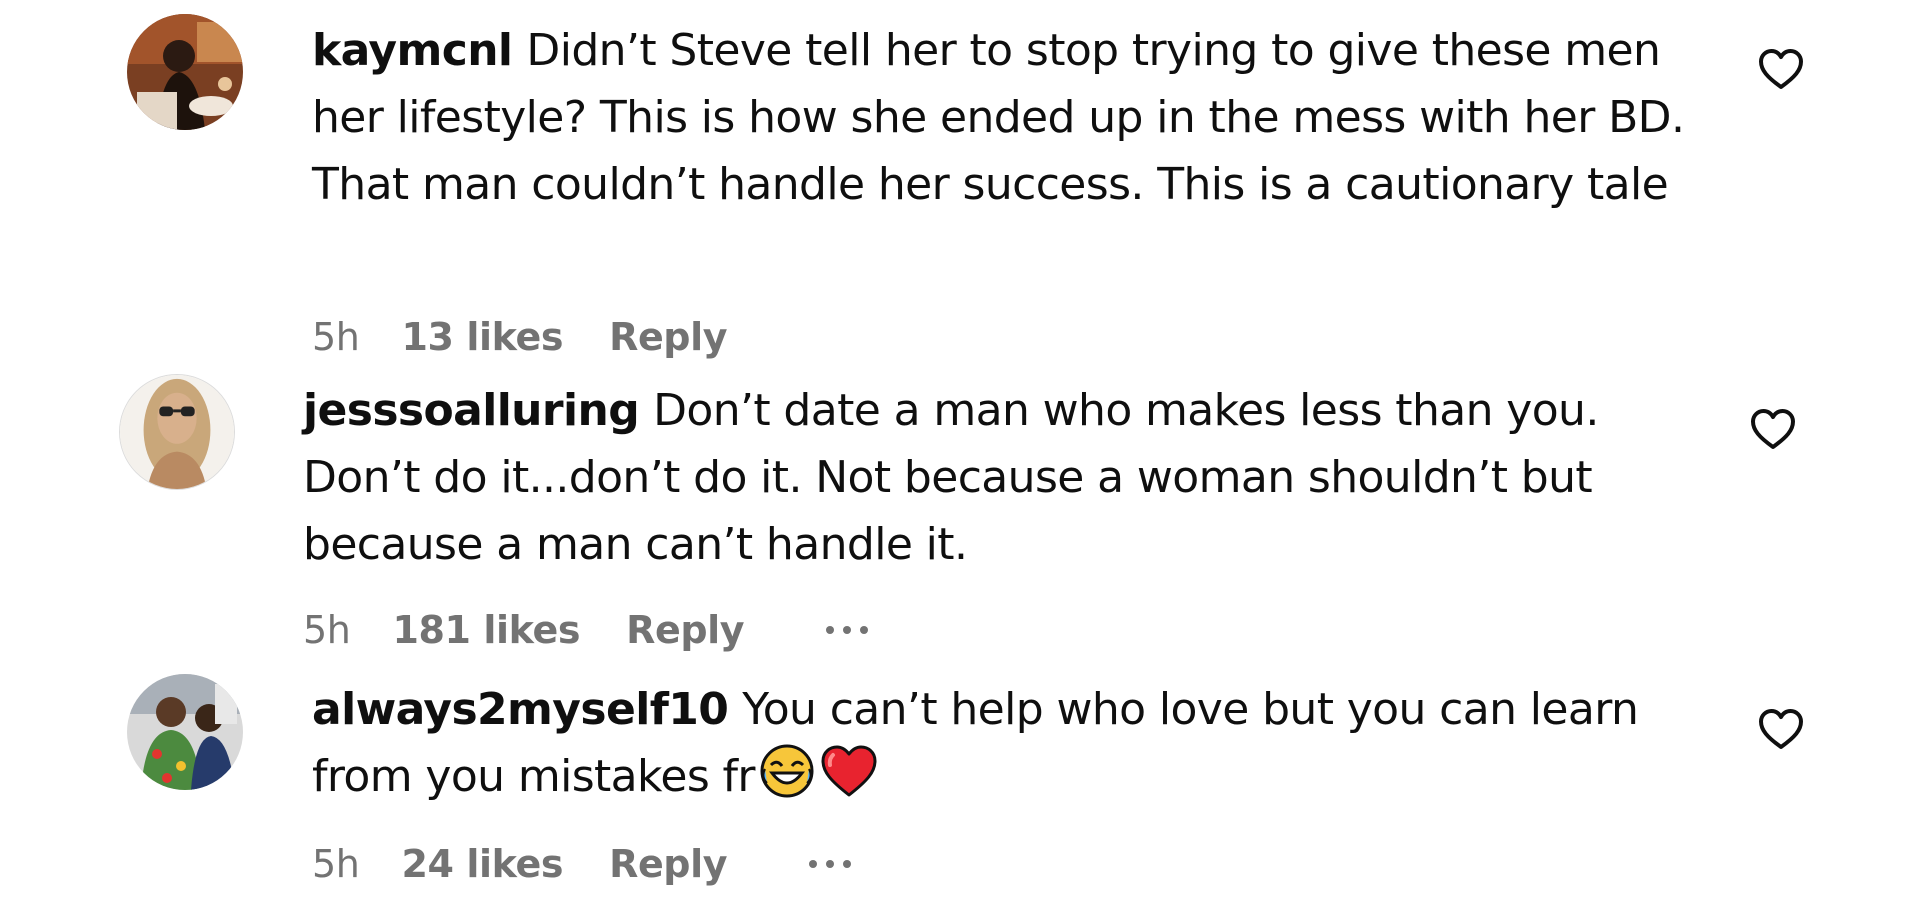 The height and width of the screenshot is (900, 1920). I want to click on heart-outline-icon, so click(1781, 729).